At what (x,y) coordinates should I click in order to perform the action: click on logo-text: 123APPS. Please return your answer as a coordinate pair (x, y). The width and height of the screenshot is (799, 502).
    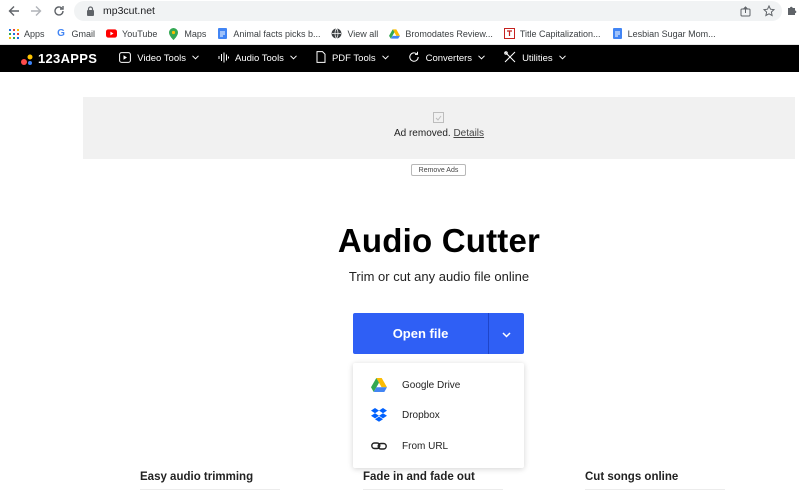
    Looking at the image, I should click on (68, 58).